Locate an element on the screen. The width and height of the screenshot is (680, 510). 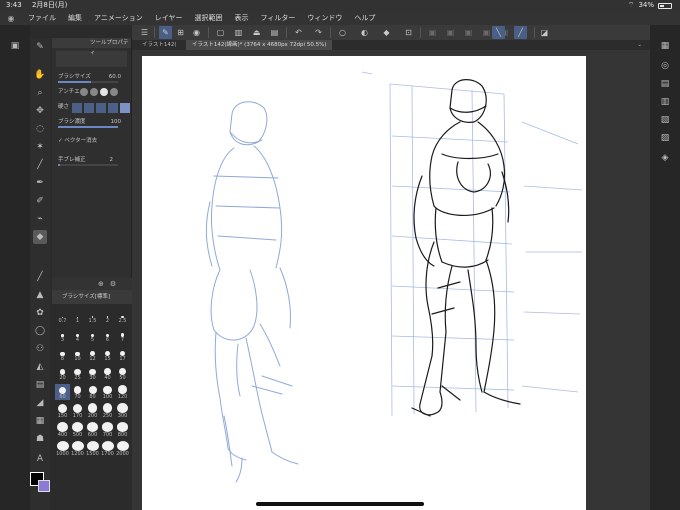
brush-size-option: 150 is located at coordinates (62, 411).